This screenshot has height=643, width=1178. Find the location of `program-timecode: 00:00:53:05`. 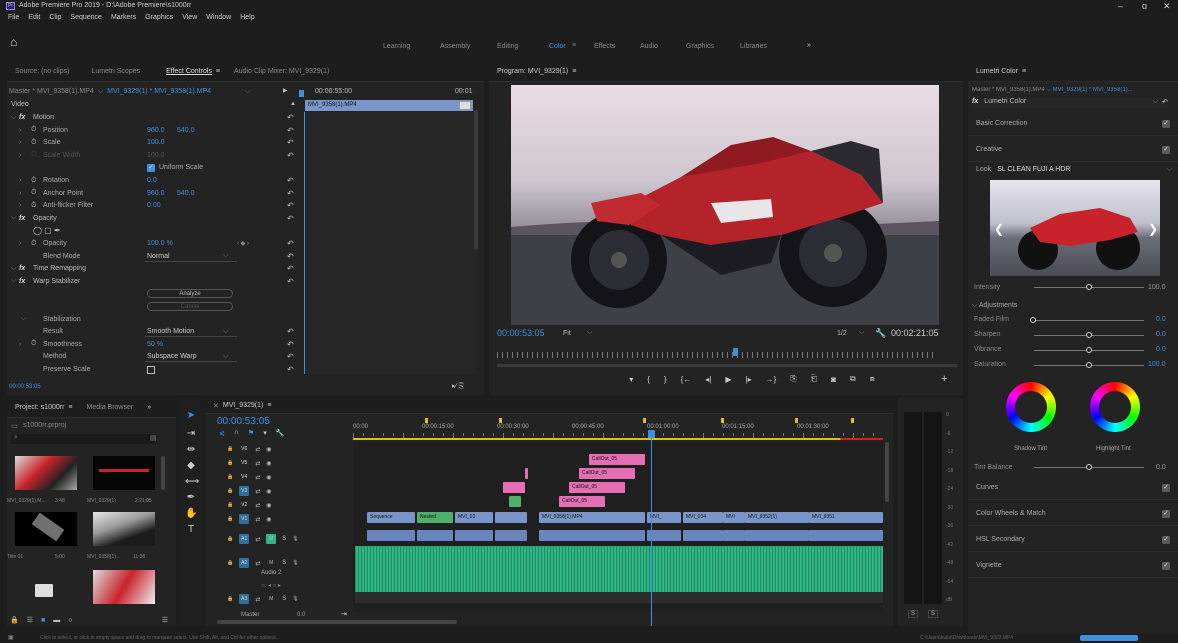

program-timecode: 00:00:53:05 is located at coordinates (521, 333).